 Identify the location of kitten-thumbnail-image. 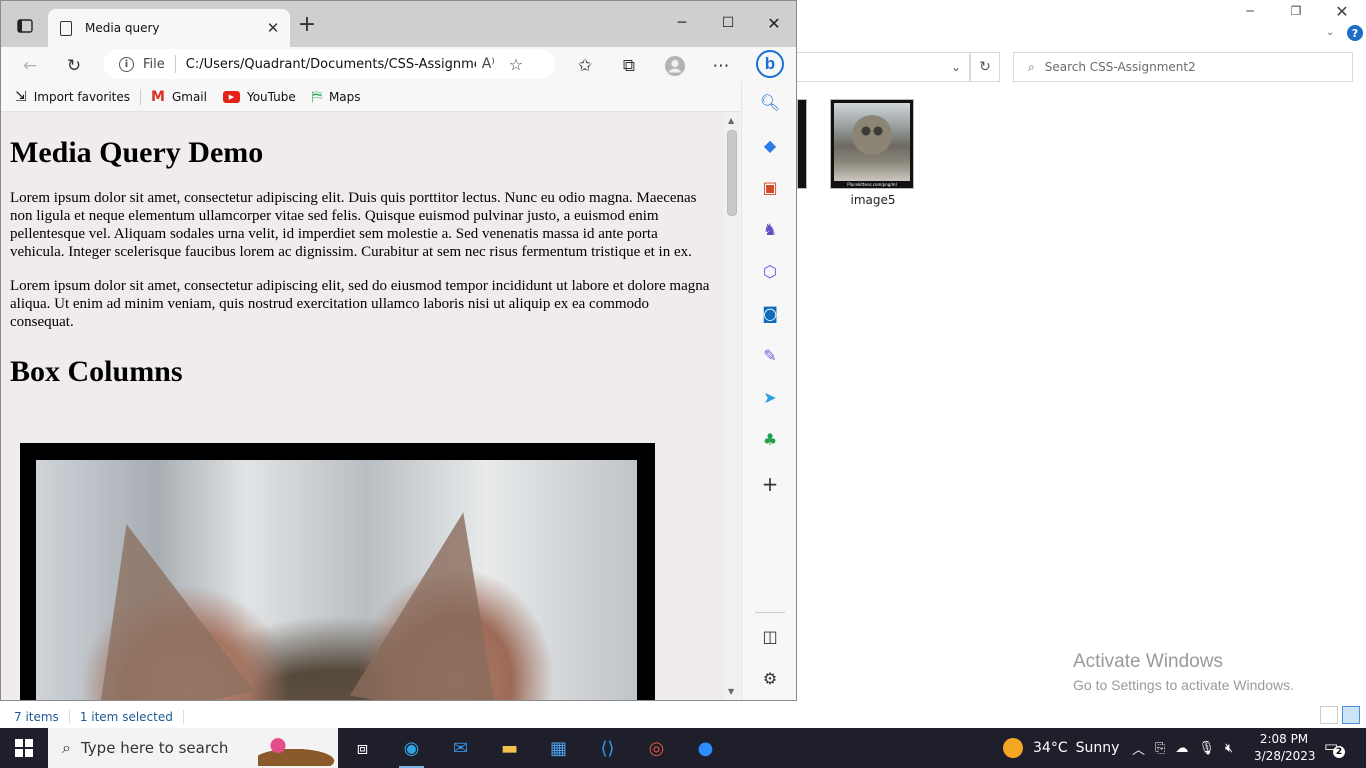
(872, 142).